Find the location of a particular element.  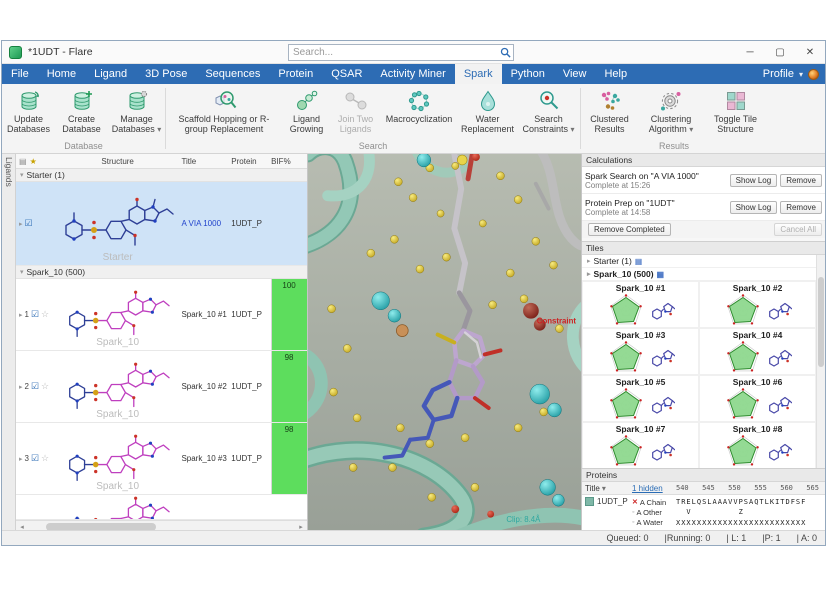

profile-menu: Profile is located at coordinates (778, 74).